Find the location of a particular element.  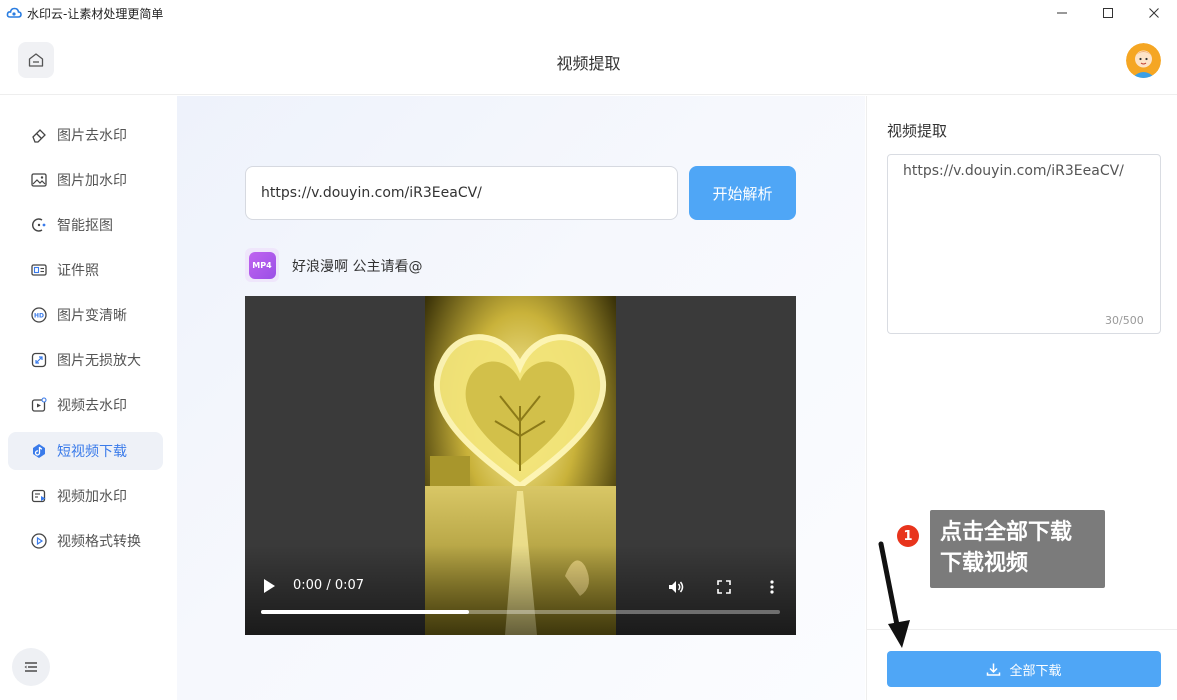

mp4-file-icon: MP4 is located at coordinates (262, 265).